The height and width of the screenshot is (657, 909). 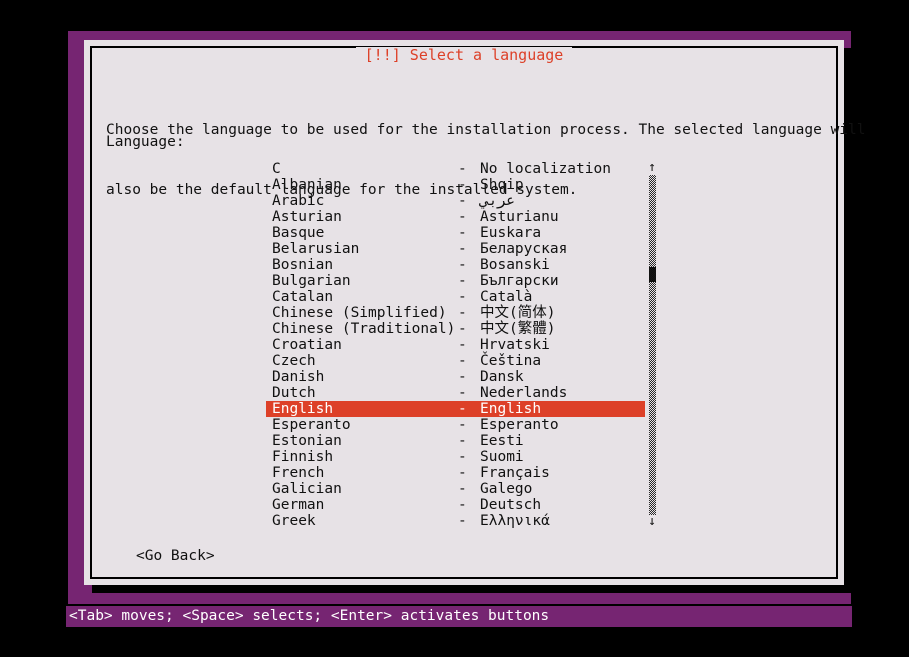 I want to click on language-name-native: Suomi, so click(x=502, y=457).